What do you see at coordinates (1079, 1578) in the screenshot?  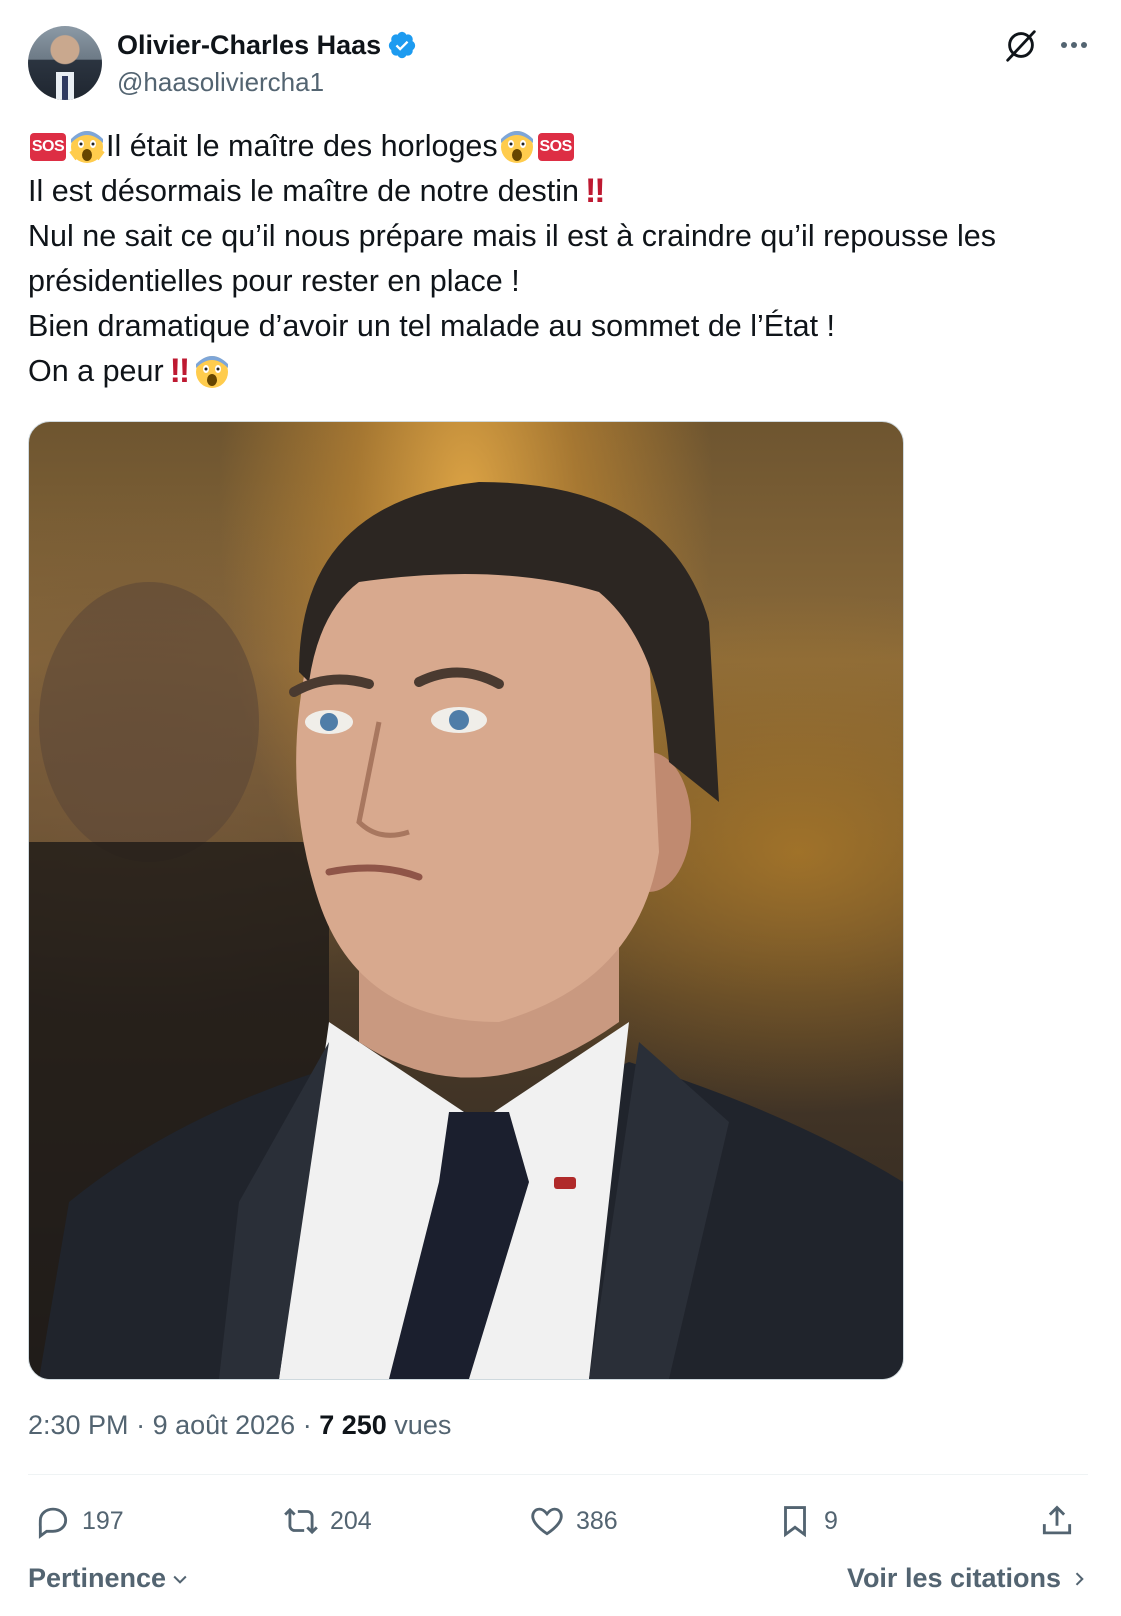 I see `chevron-right-icon` at bounding box center [1079, 1578].